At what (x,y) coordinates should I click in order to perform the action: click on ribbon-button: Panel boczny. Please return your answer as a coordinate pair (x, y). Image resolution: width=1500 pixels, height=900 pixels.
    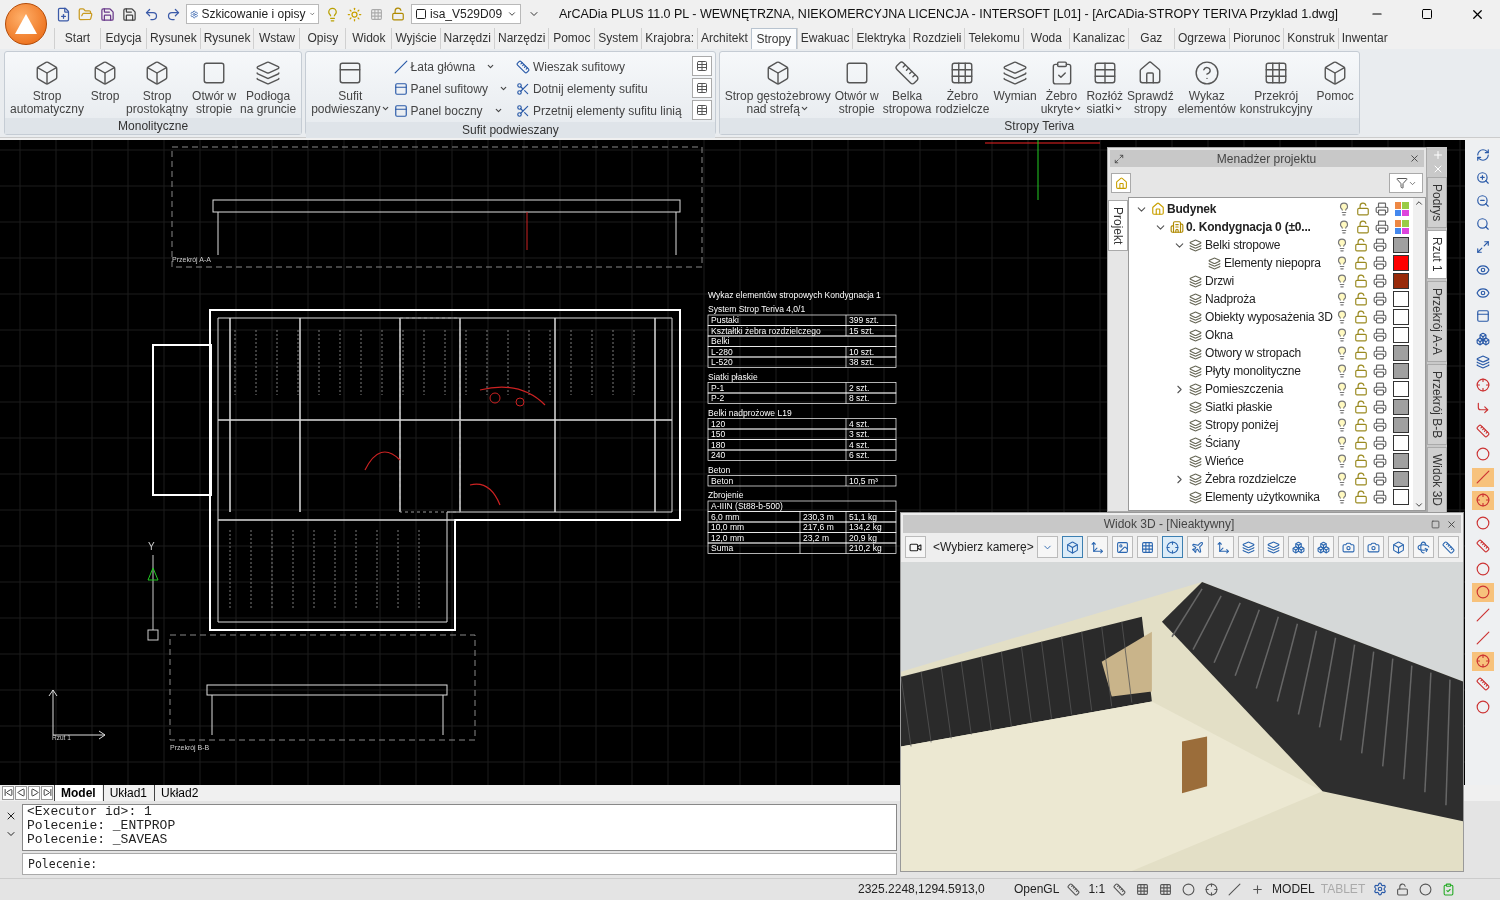
    Looking at the image, I should click on (450, 110).